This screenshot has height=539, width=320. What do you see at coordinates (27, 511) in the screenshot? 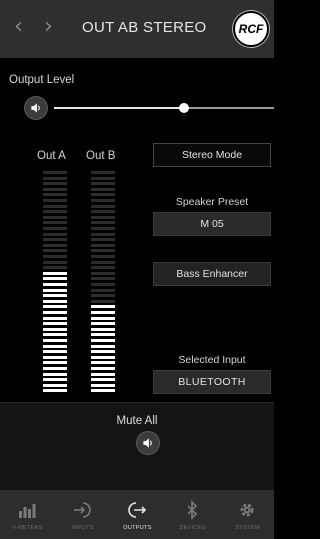
I see `bars-icon` at bounding box center [27, 511].